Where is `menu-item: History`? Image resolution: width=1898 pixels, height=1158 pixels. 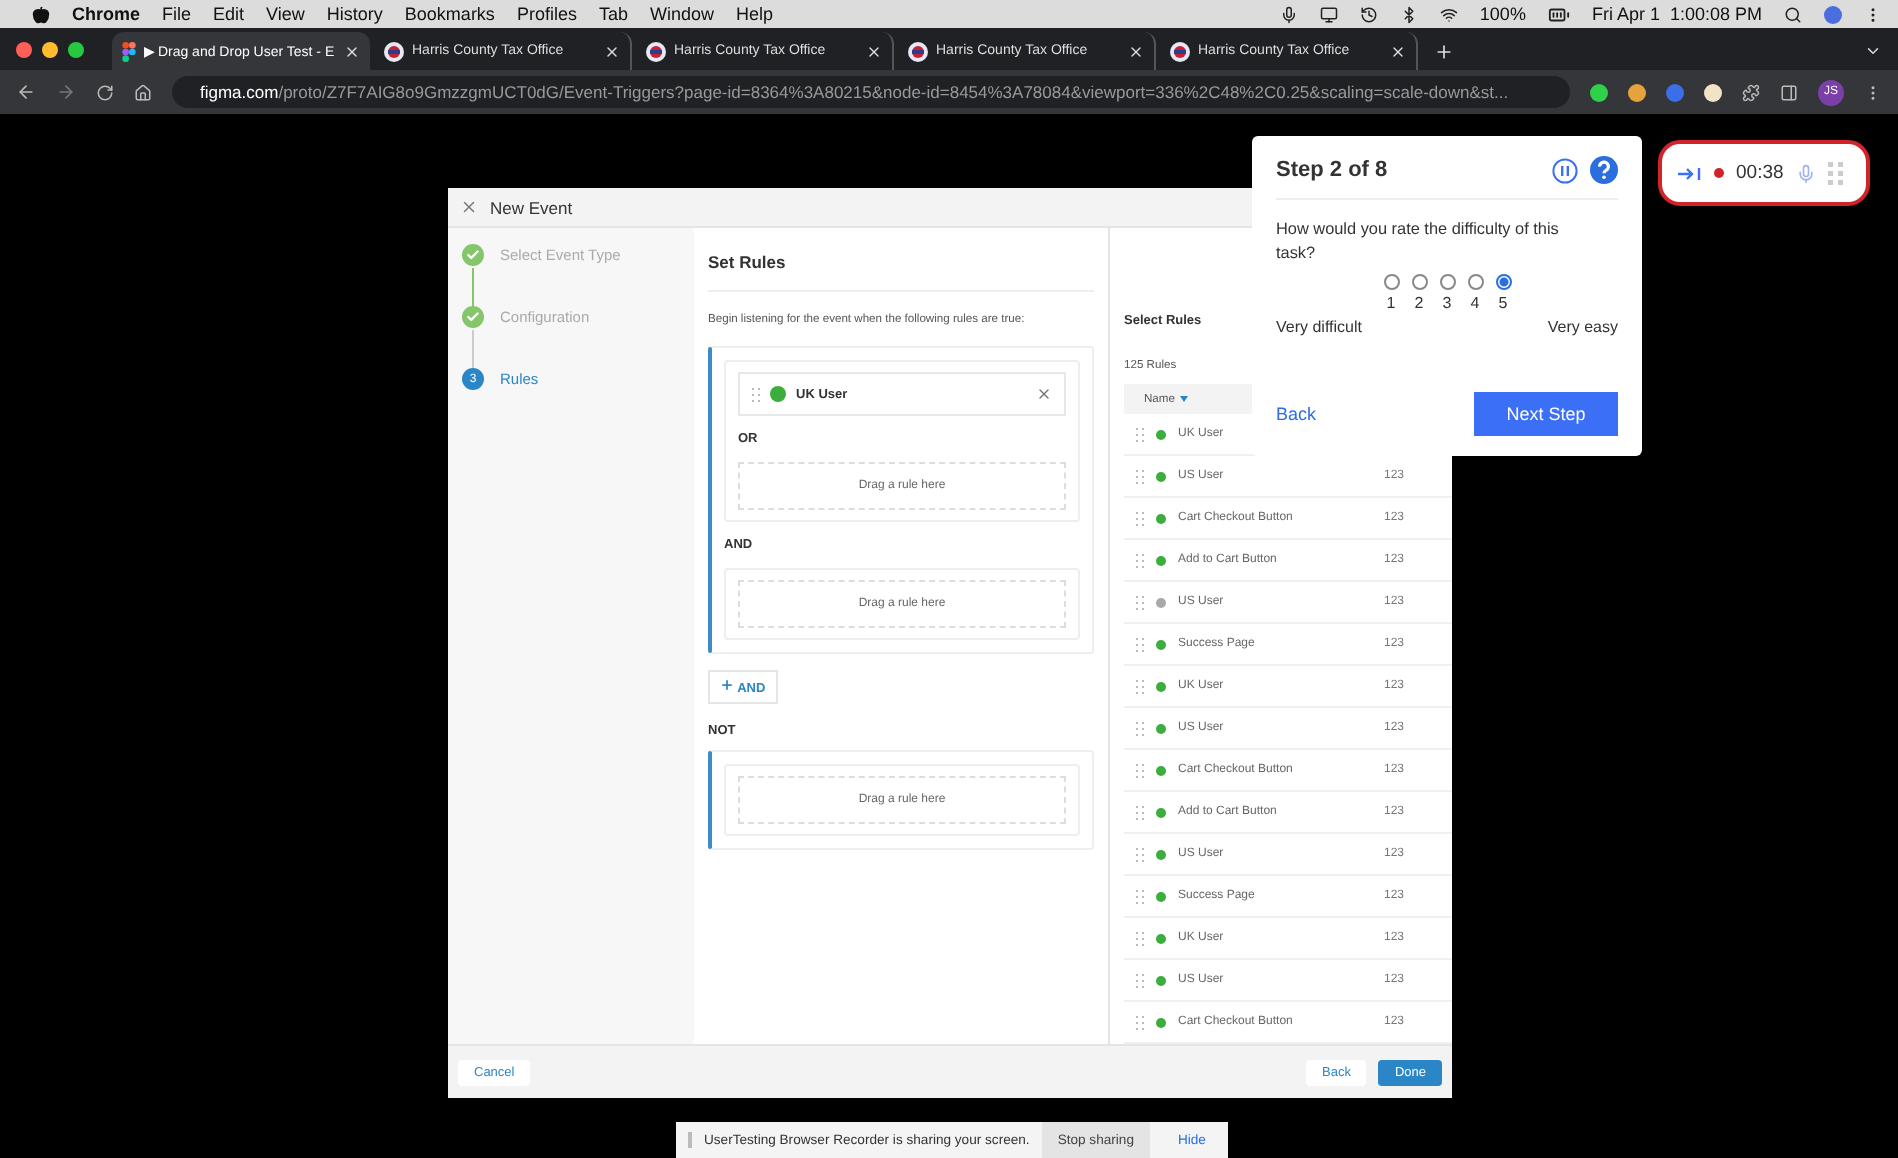
menu-item: History is located at coordinates (354, 14).